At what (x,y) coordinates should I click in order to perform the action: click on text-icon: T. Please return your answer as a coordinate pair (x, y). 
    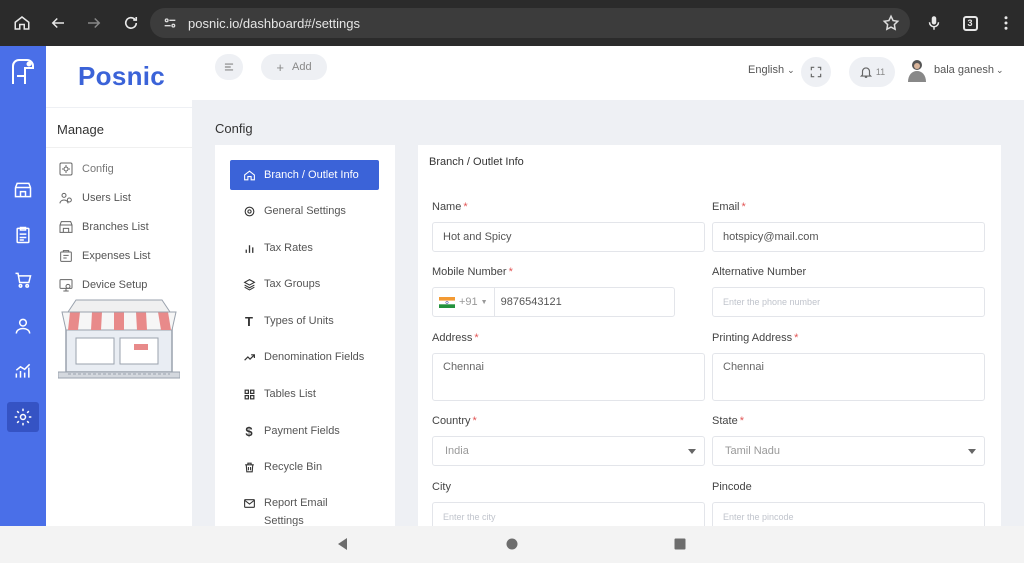
    Looking at the image, I should click on (249, 321).